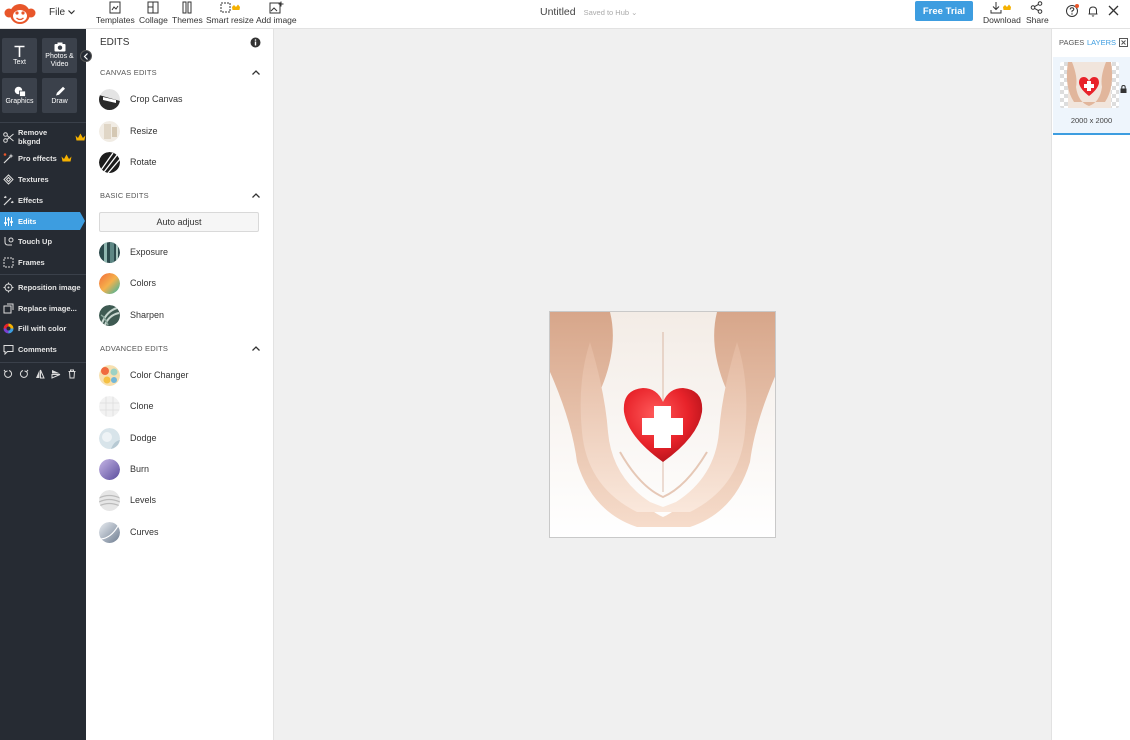 The image size is (1130, 740). Describe the element at coordinates (230, 14) in the screenshot. I see `smart-resize-button: Smart resize` at that location.